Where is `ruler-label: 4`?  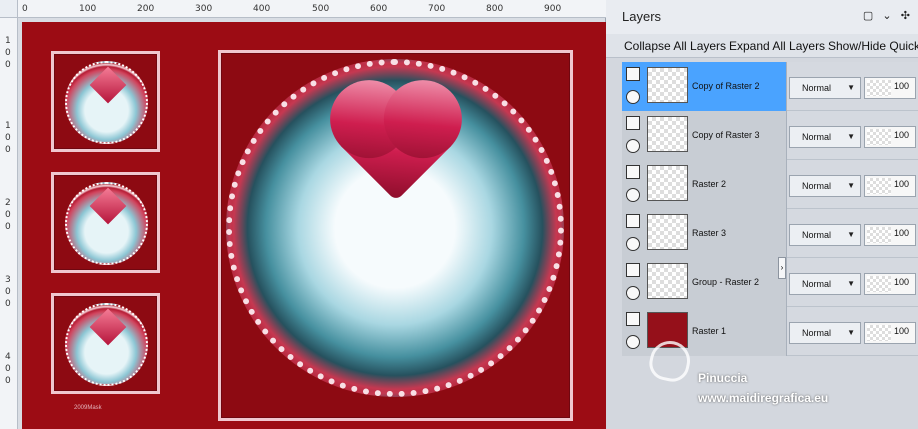
ruler-label: 4 is located at coordinates (8, 357).